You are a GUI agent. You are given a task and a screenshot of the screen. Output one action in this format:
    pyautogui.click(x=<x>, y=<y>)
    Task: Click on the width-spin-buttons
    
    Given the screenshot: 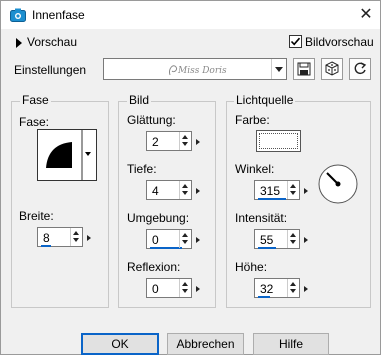 What is the action you would take?
    pyautogui.click(x=76, y=237)
    